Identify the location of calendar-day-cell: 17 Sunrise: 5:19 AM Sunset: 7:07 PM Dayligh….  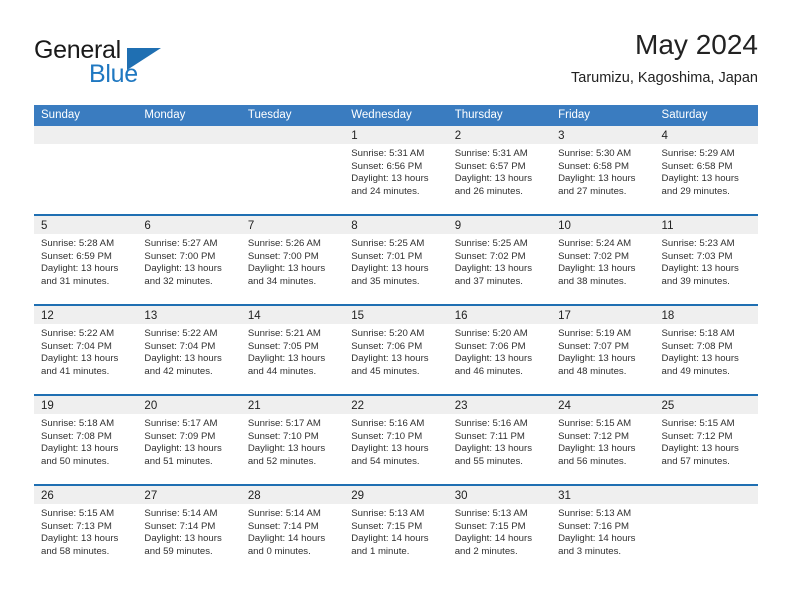
(603, 350).